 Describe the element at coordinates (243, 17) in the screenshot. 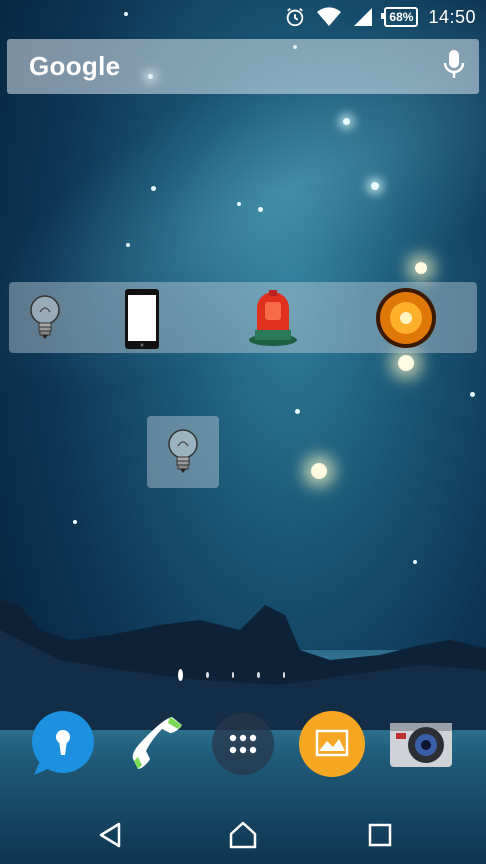

I see `status-bar: 68% 14:50` at that location.